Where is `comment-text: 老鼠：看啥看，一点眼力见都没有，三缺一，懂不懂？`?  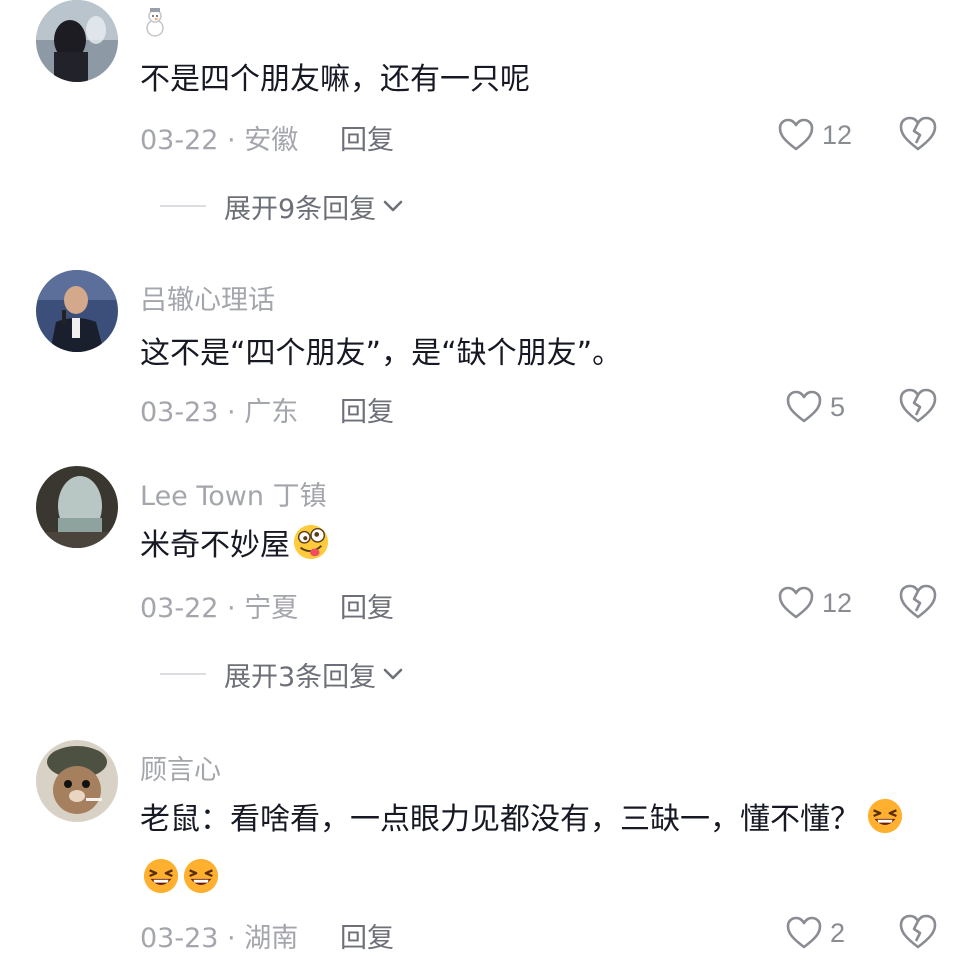
comment-text: 老鼠：看啥看，一点眼力见都没有，三缺一，懂不懂？ is located at coordinates (525, 850).